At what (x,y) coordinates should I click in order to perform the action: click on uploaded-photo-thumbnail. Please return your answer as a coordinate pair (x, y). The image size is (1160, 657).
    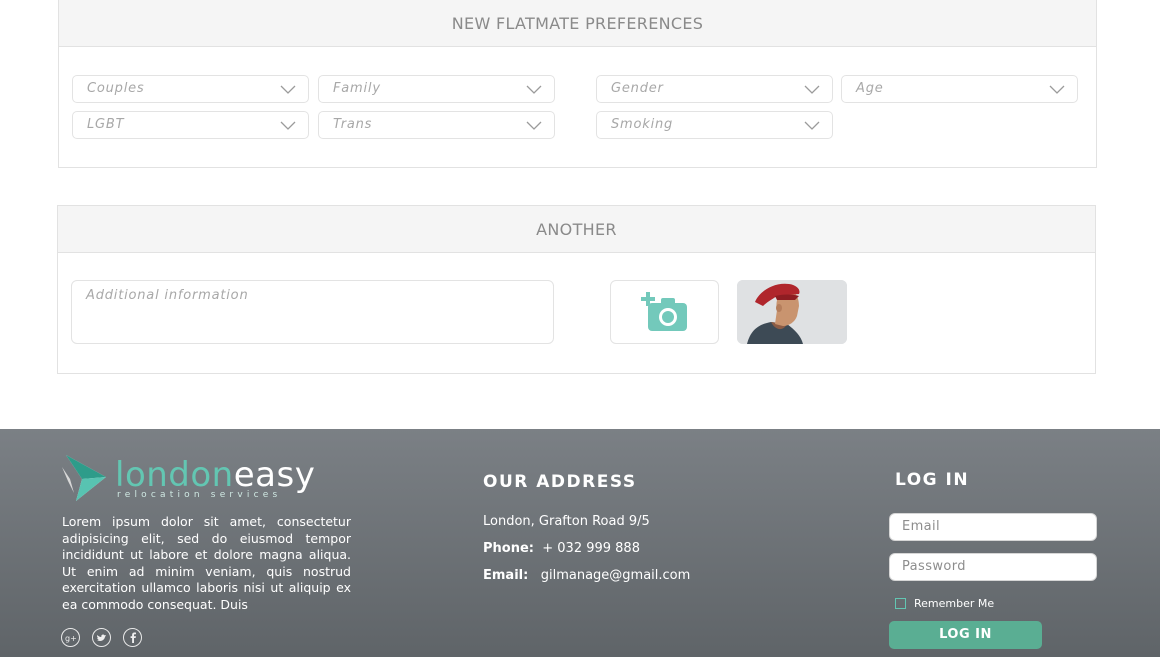
    Looking at the image, I should click on (792, 312).